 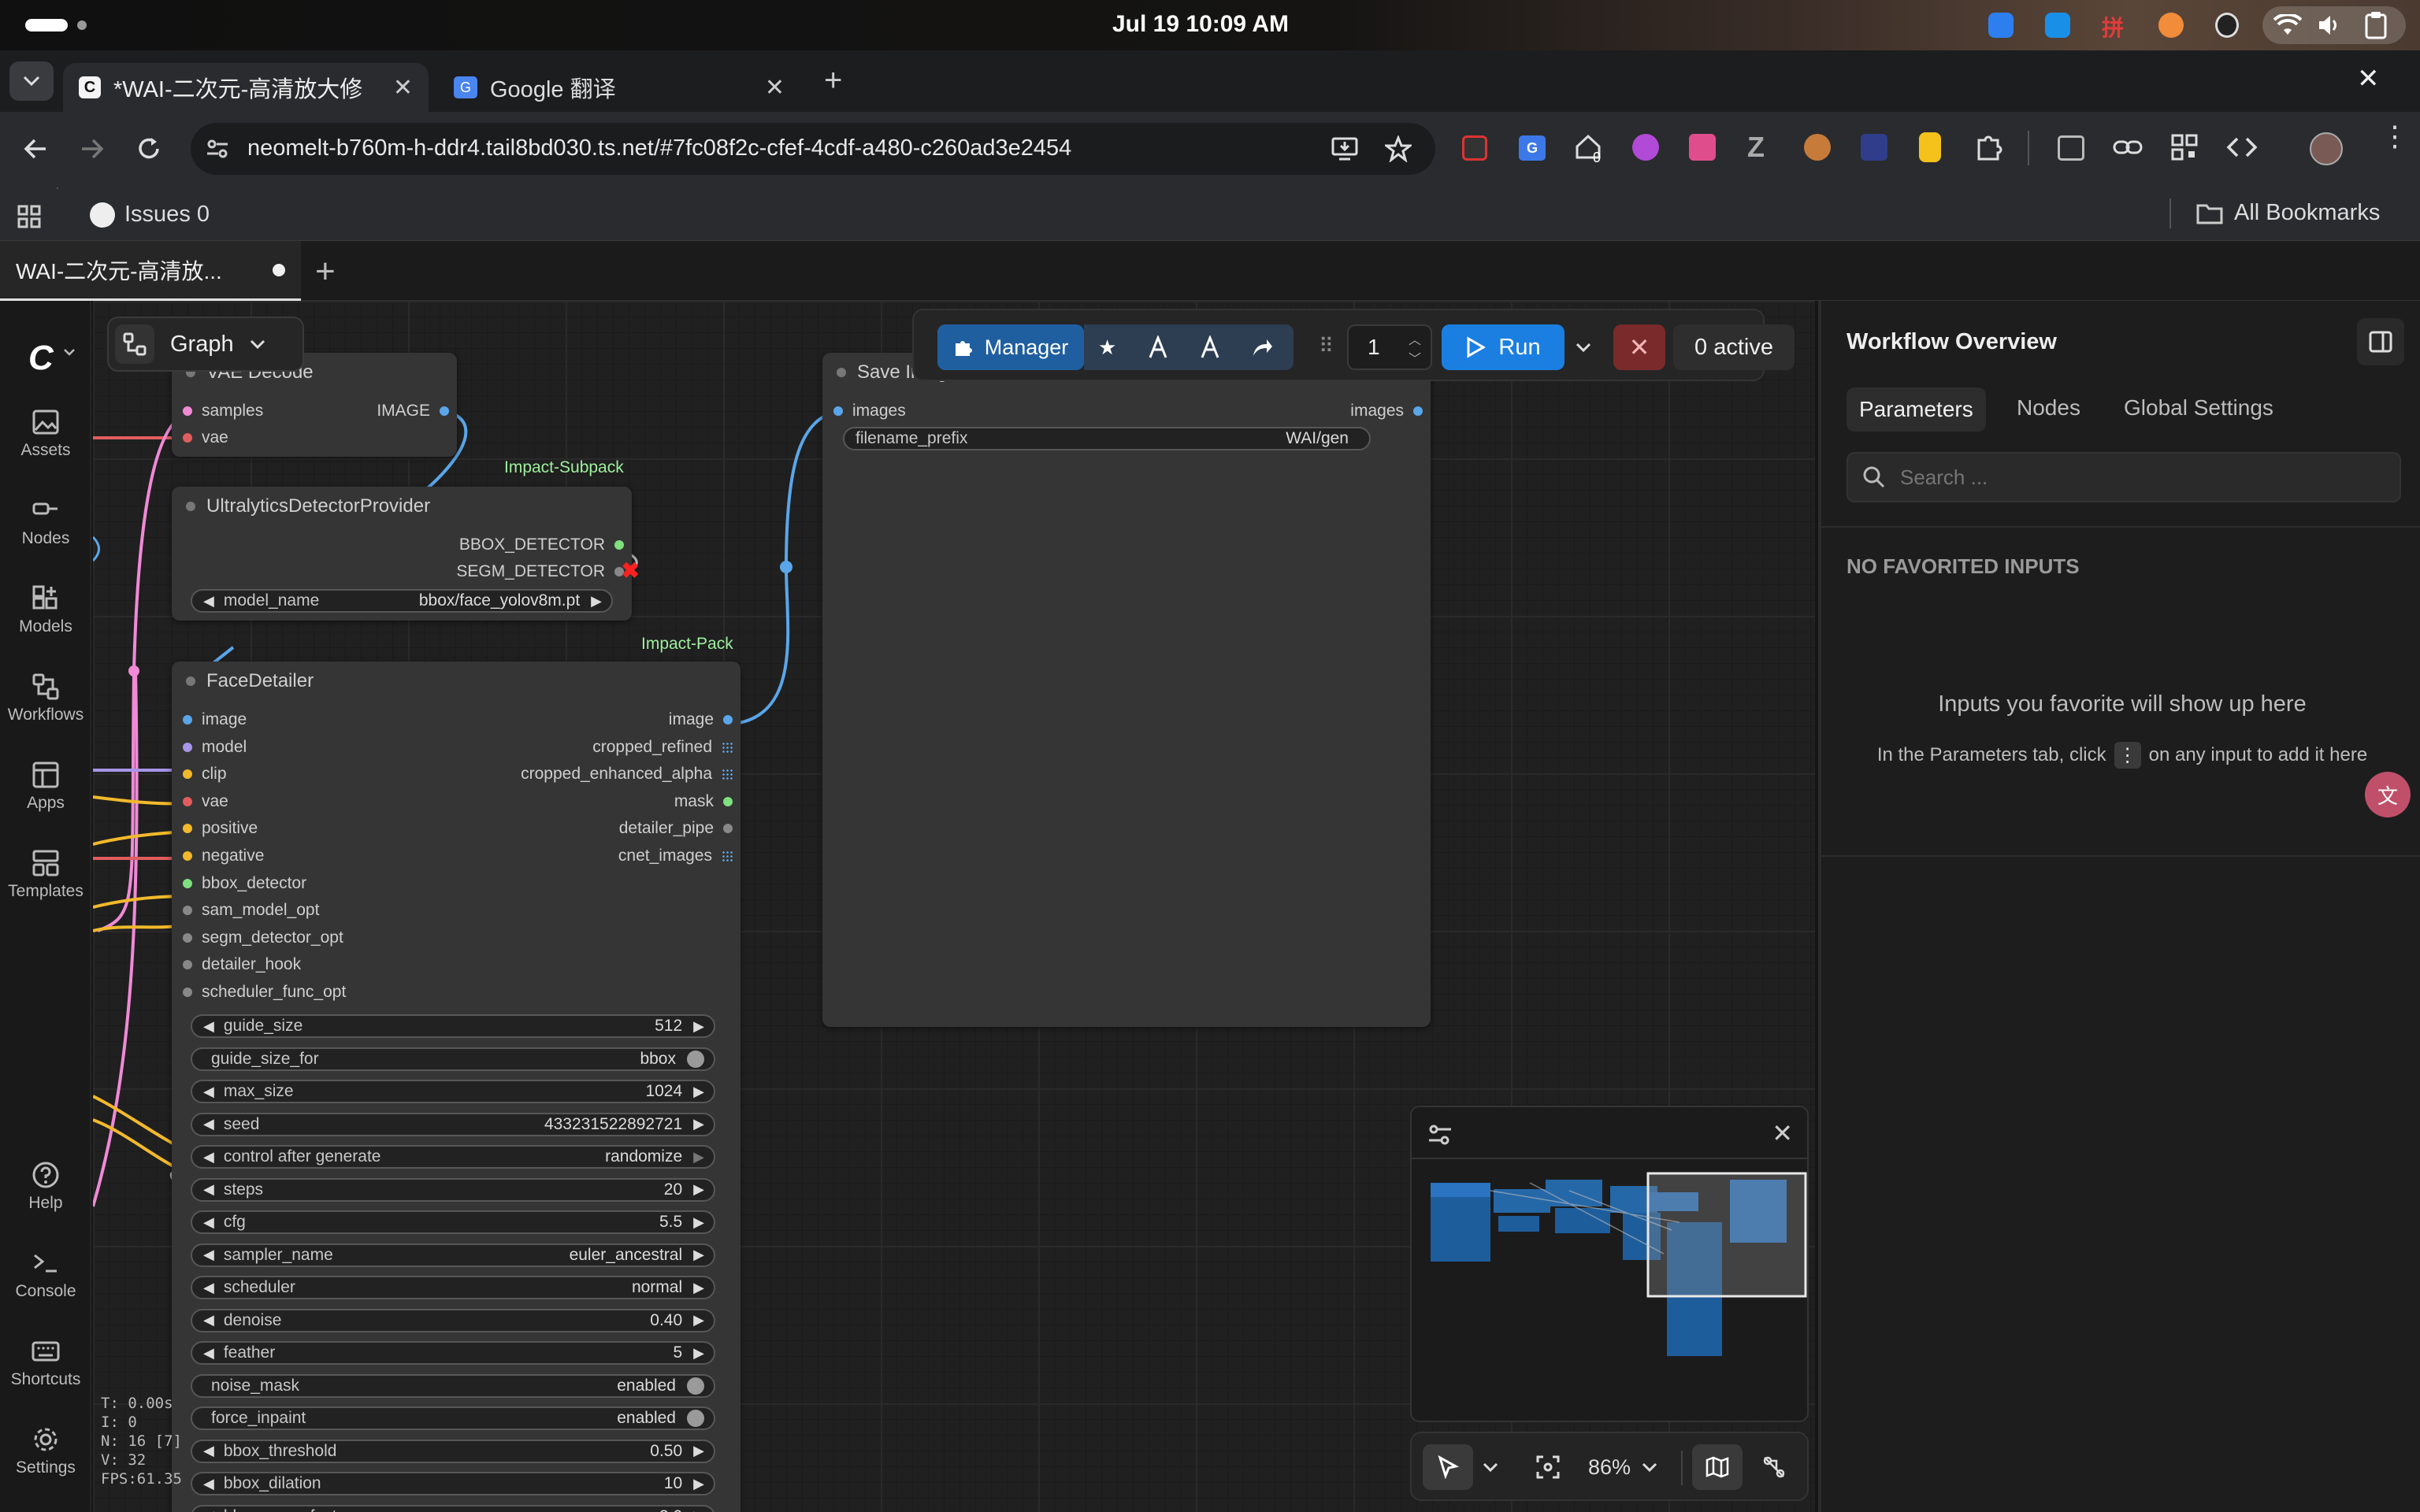 I want to click on widget-denoise: ◀ denoise 0.40 ▶, so click(x=453, y=1320).